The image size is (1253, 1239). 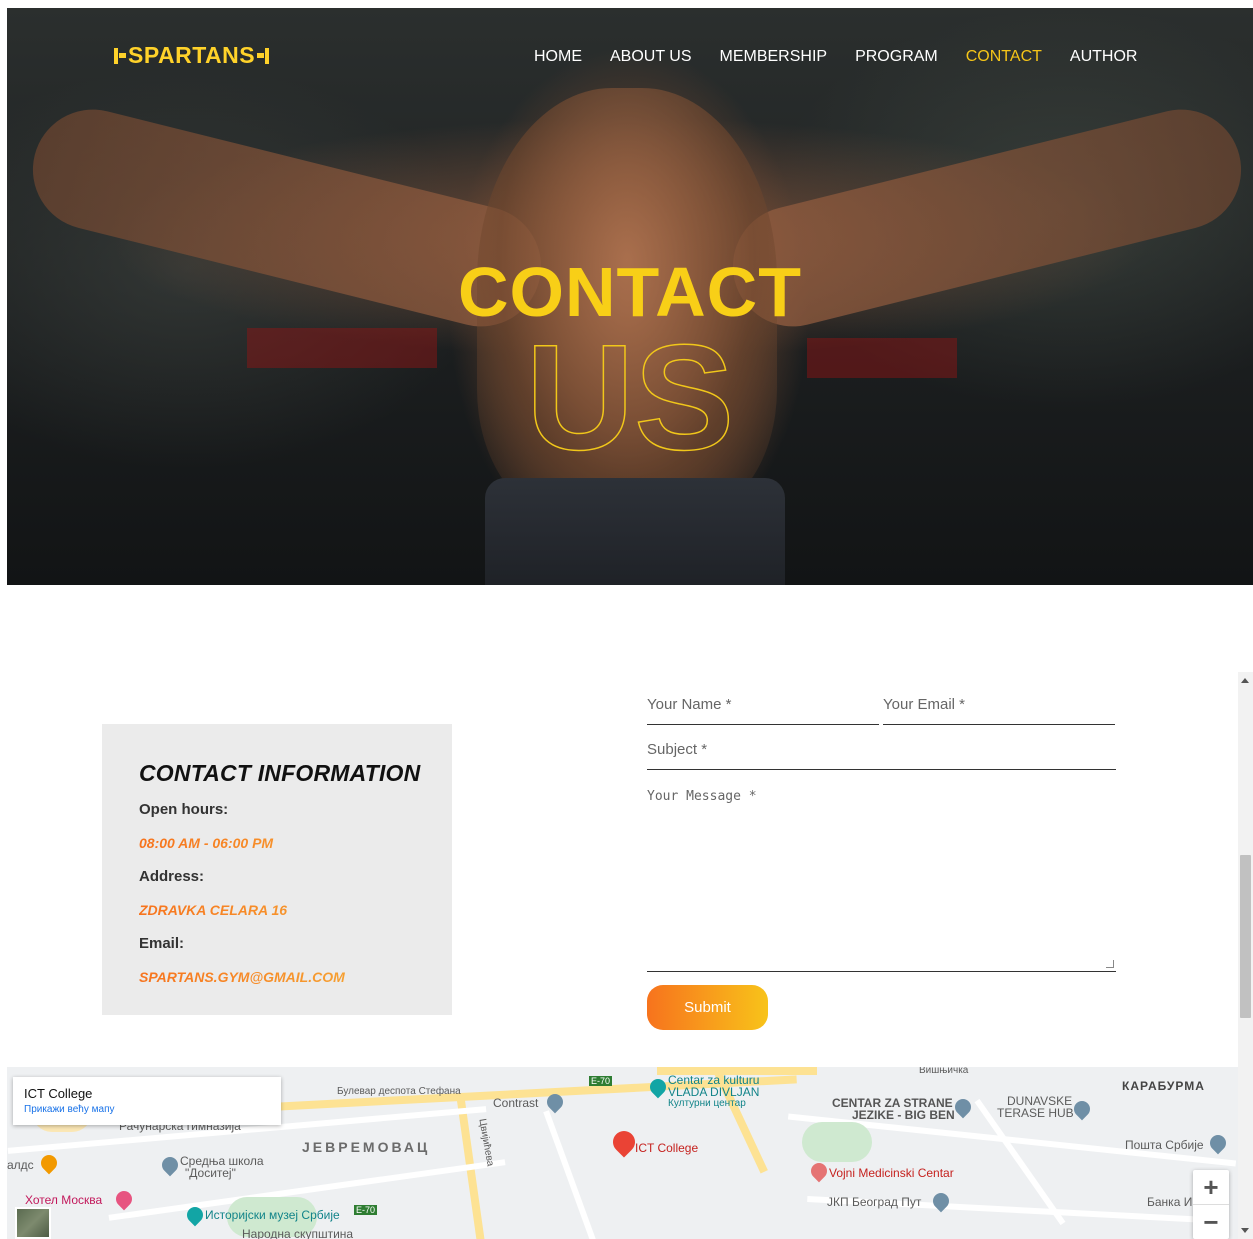 I want to click on map-zoom-controls: + −, so click(x=1211, y=1204).